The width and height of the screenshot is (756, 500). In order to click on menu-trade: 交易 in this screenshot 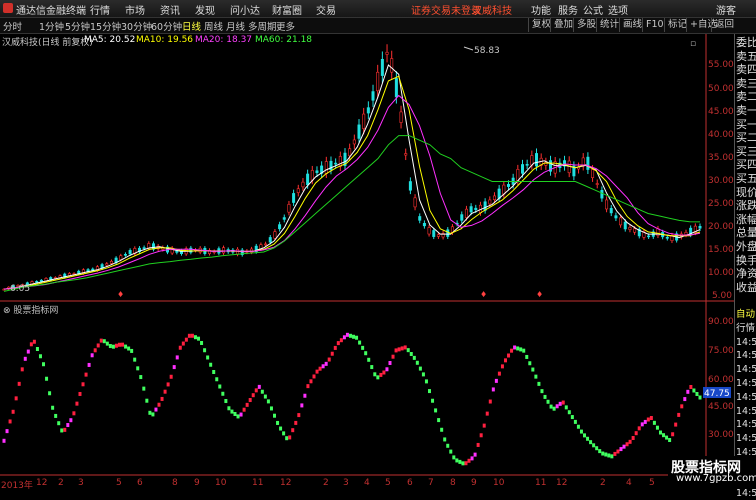, I will do `click(326, 9)`.